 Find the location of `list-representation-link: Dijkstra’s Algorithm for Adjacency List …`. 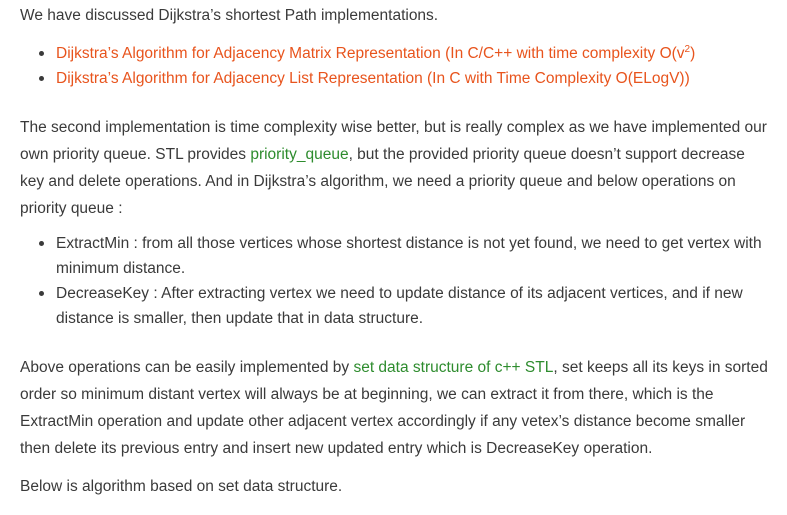

list-representation-link: Dijkstra’s Algorithm for Adjacency List … is located at coordinates (373, 78).